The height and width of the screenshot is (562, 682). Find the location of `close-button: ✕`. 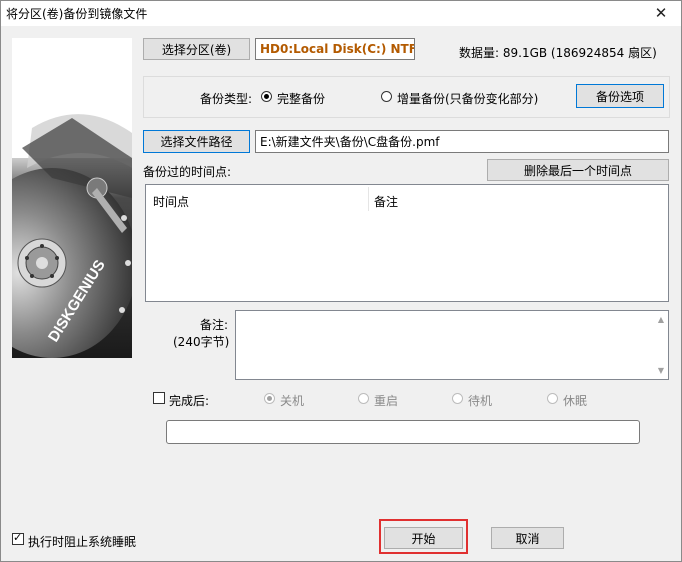

close-button: ✕ is located at coordinates (661, 13).